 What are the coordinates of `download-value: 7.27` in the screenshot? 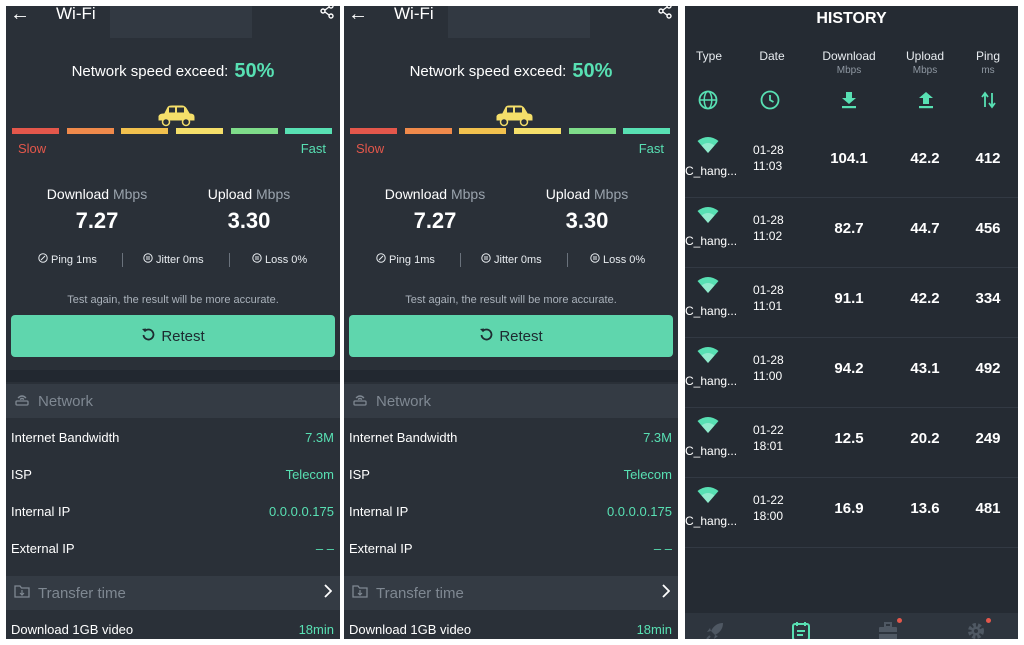 It's located at (97, 220).